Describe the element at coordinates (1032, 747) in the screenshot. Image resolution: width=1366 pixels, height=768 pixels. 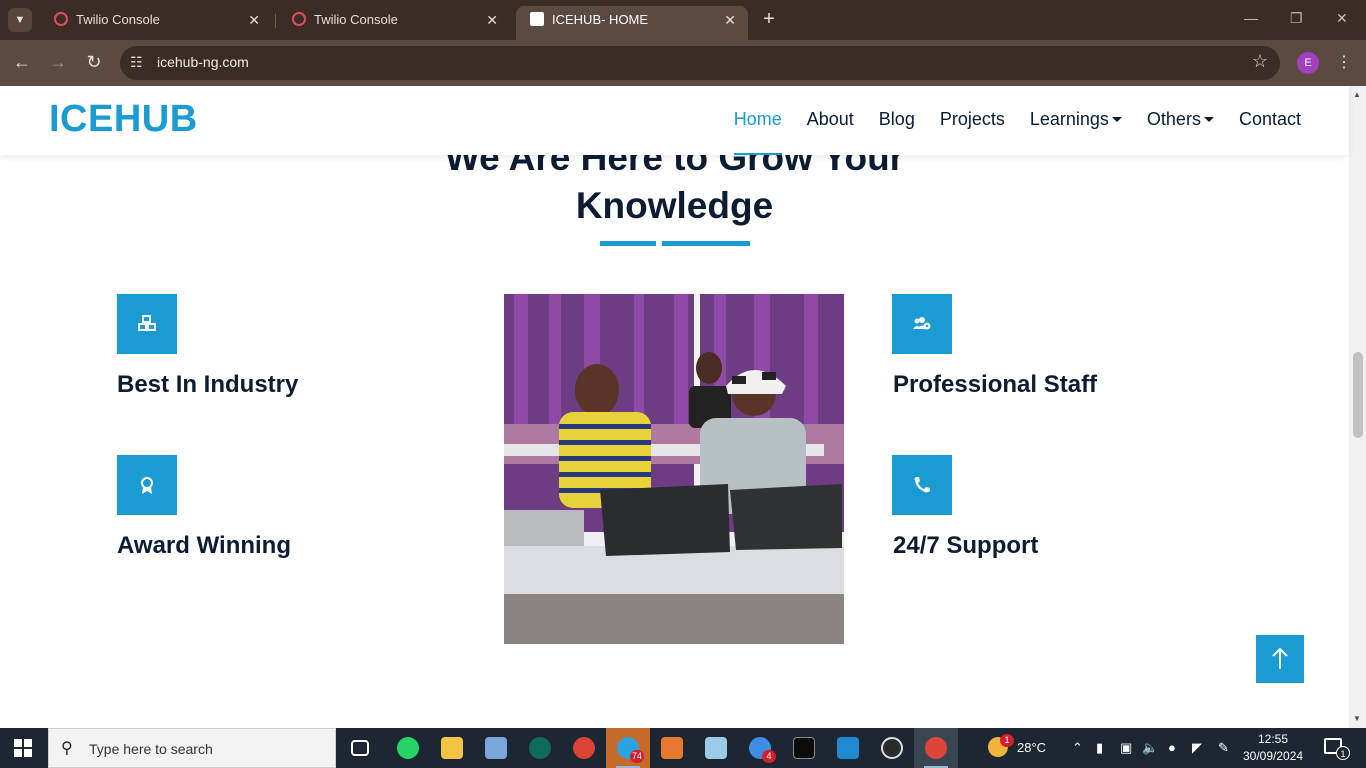
I see `temperature-text: 28°C` at that location.